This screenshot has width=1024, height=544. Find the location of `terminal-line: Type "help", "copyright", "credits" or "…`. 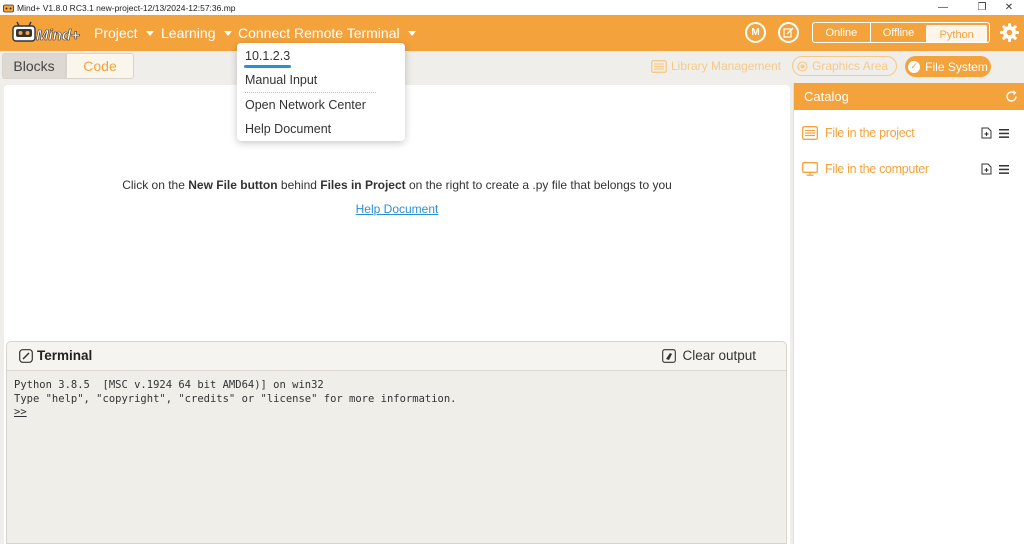

terminal-line: Type "help", "copyright", "credits" or "… is located at coordinates (235, 398).